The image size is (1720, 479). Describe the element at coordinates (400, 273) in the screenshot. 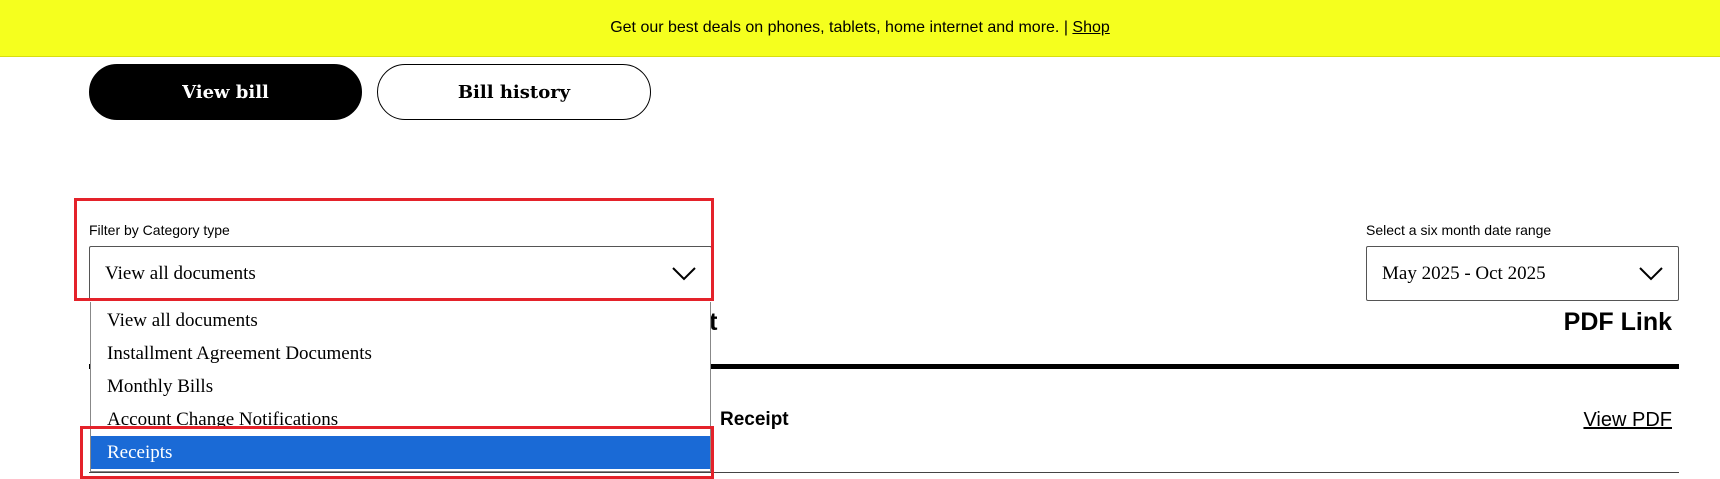

I see `category-filter-select: View all documents` at that location.